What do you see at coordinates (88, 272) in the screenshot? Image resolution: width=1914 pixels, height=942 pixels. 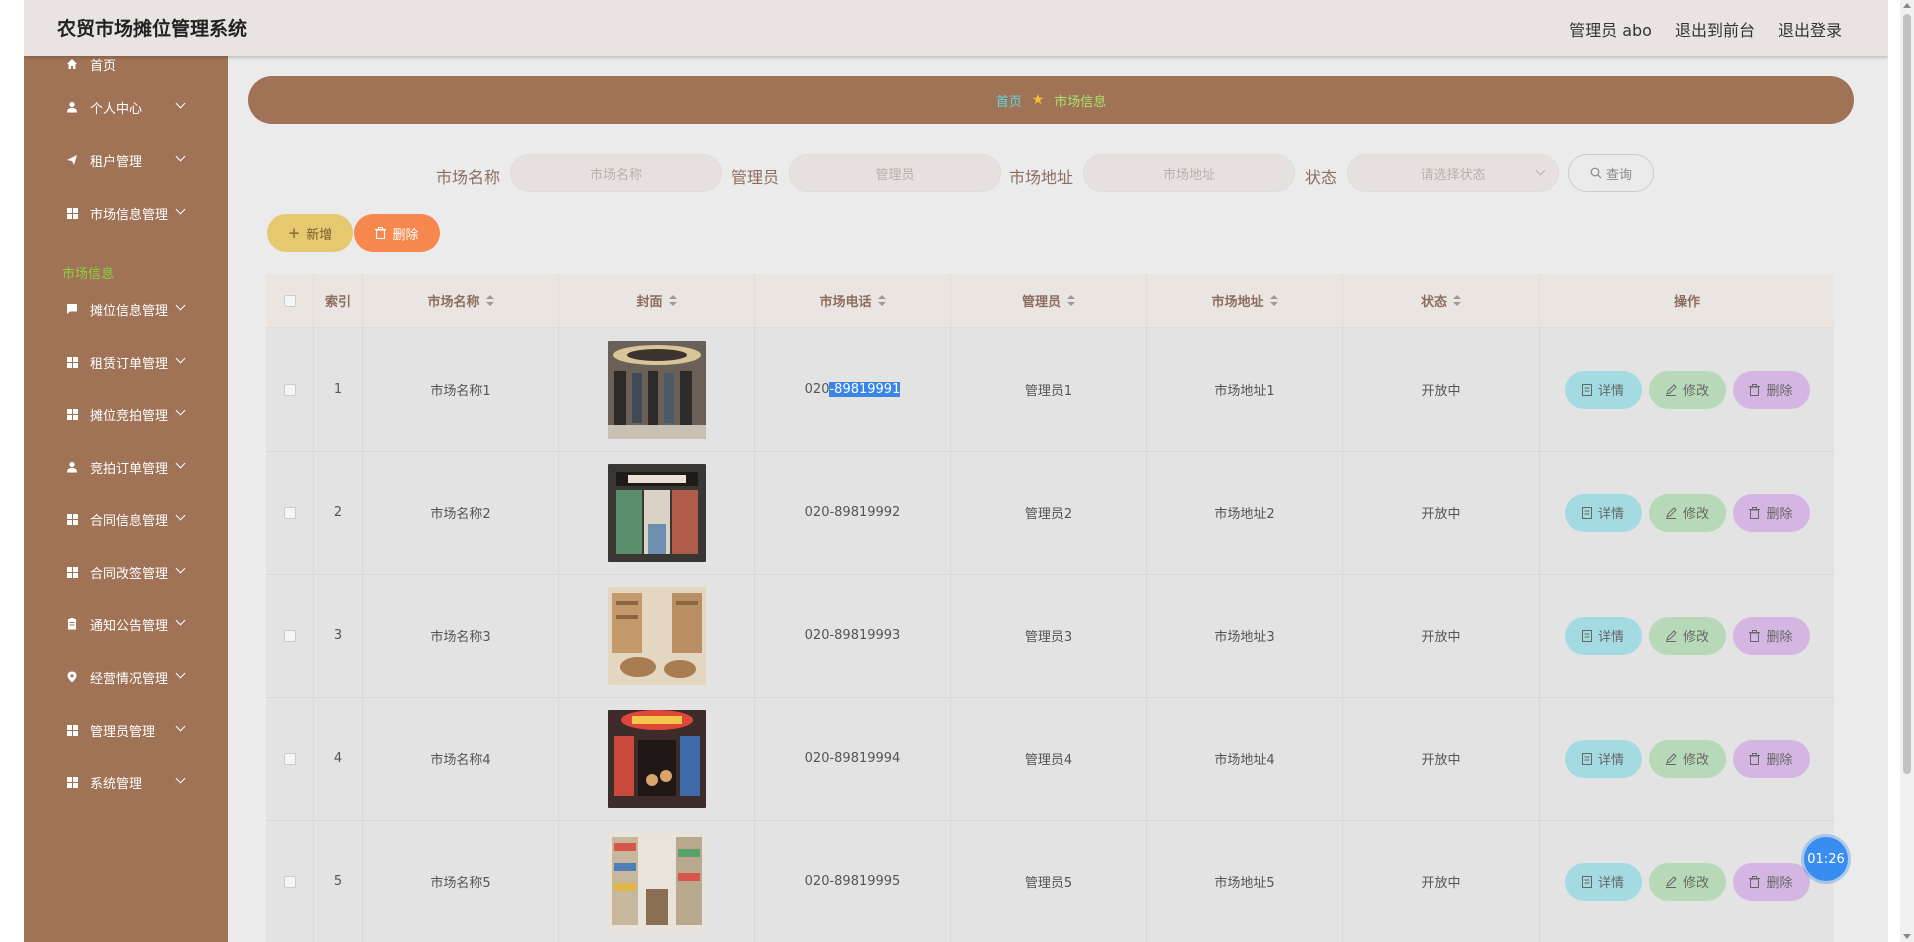 I see `sidebar-subitem-market-info: 市场信息` at bounding box center [88, 272].